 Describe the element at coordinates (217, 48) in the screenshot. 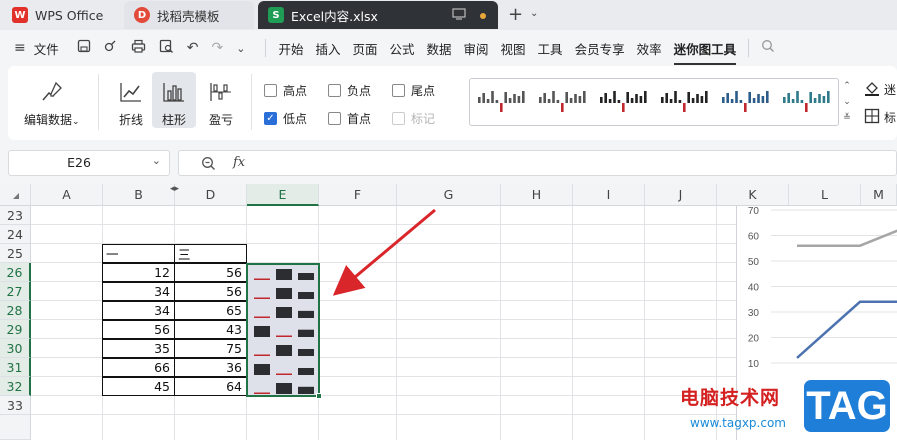

I see `redo-icon: ↷` at that location.